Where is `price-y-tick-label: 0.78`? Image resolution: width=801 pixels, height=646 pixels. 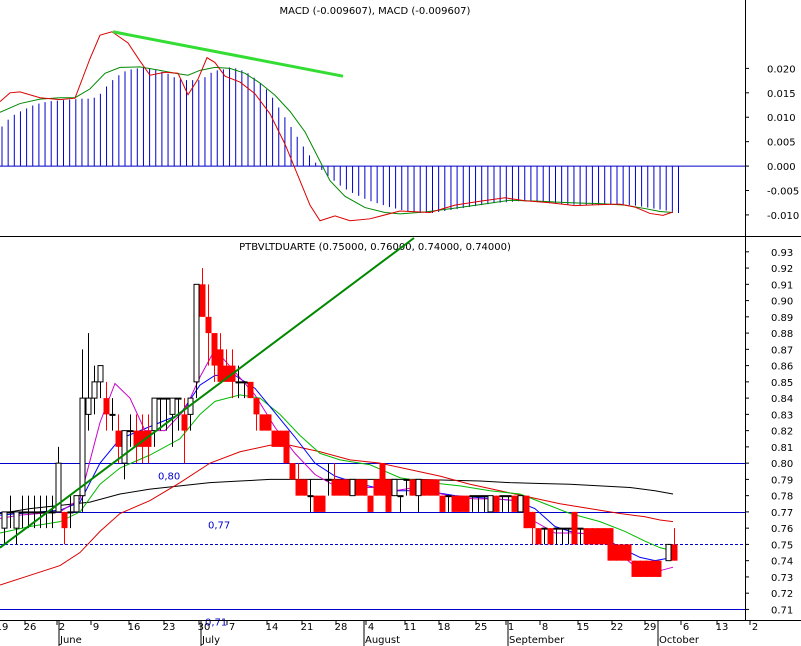 price-y-tick-label: 0.78 is located at coordinates (782, 497).